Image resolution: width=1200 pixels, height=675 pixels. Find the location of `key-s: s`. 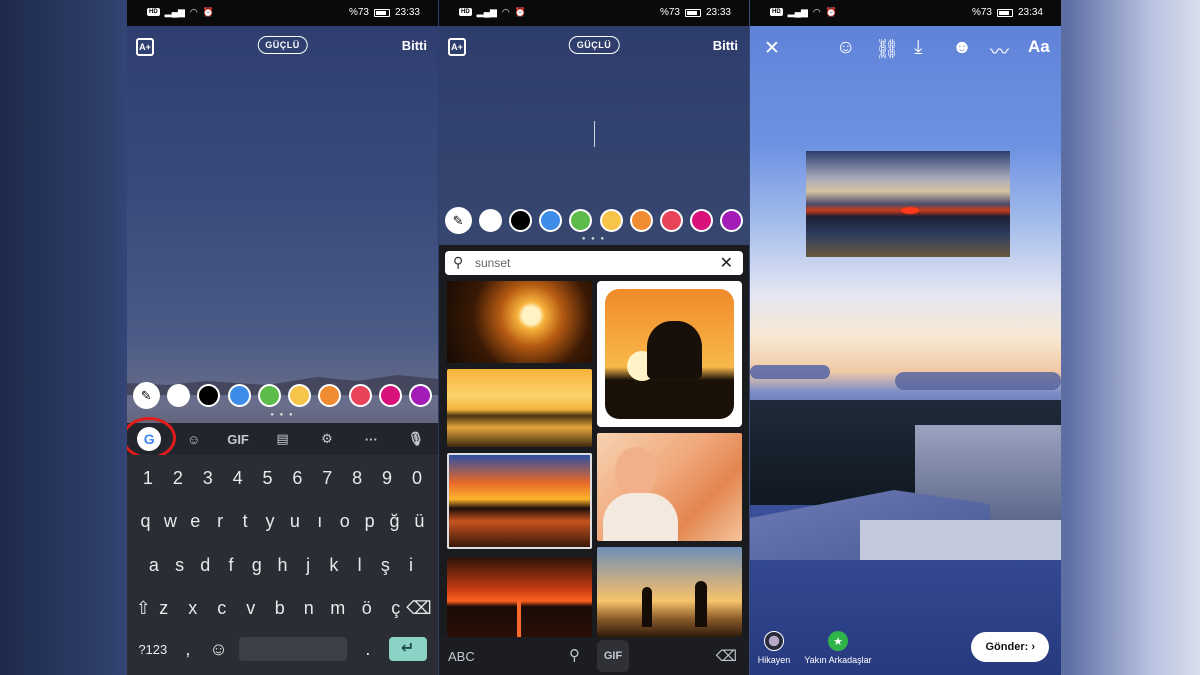

key-s: s is located at coordinates (180, 565).